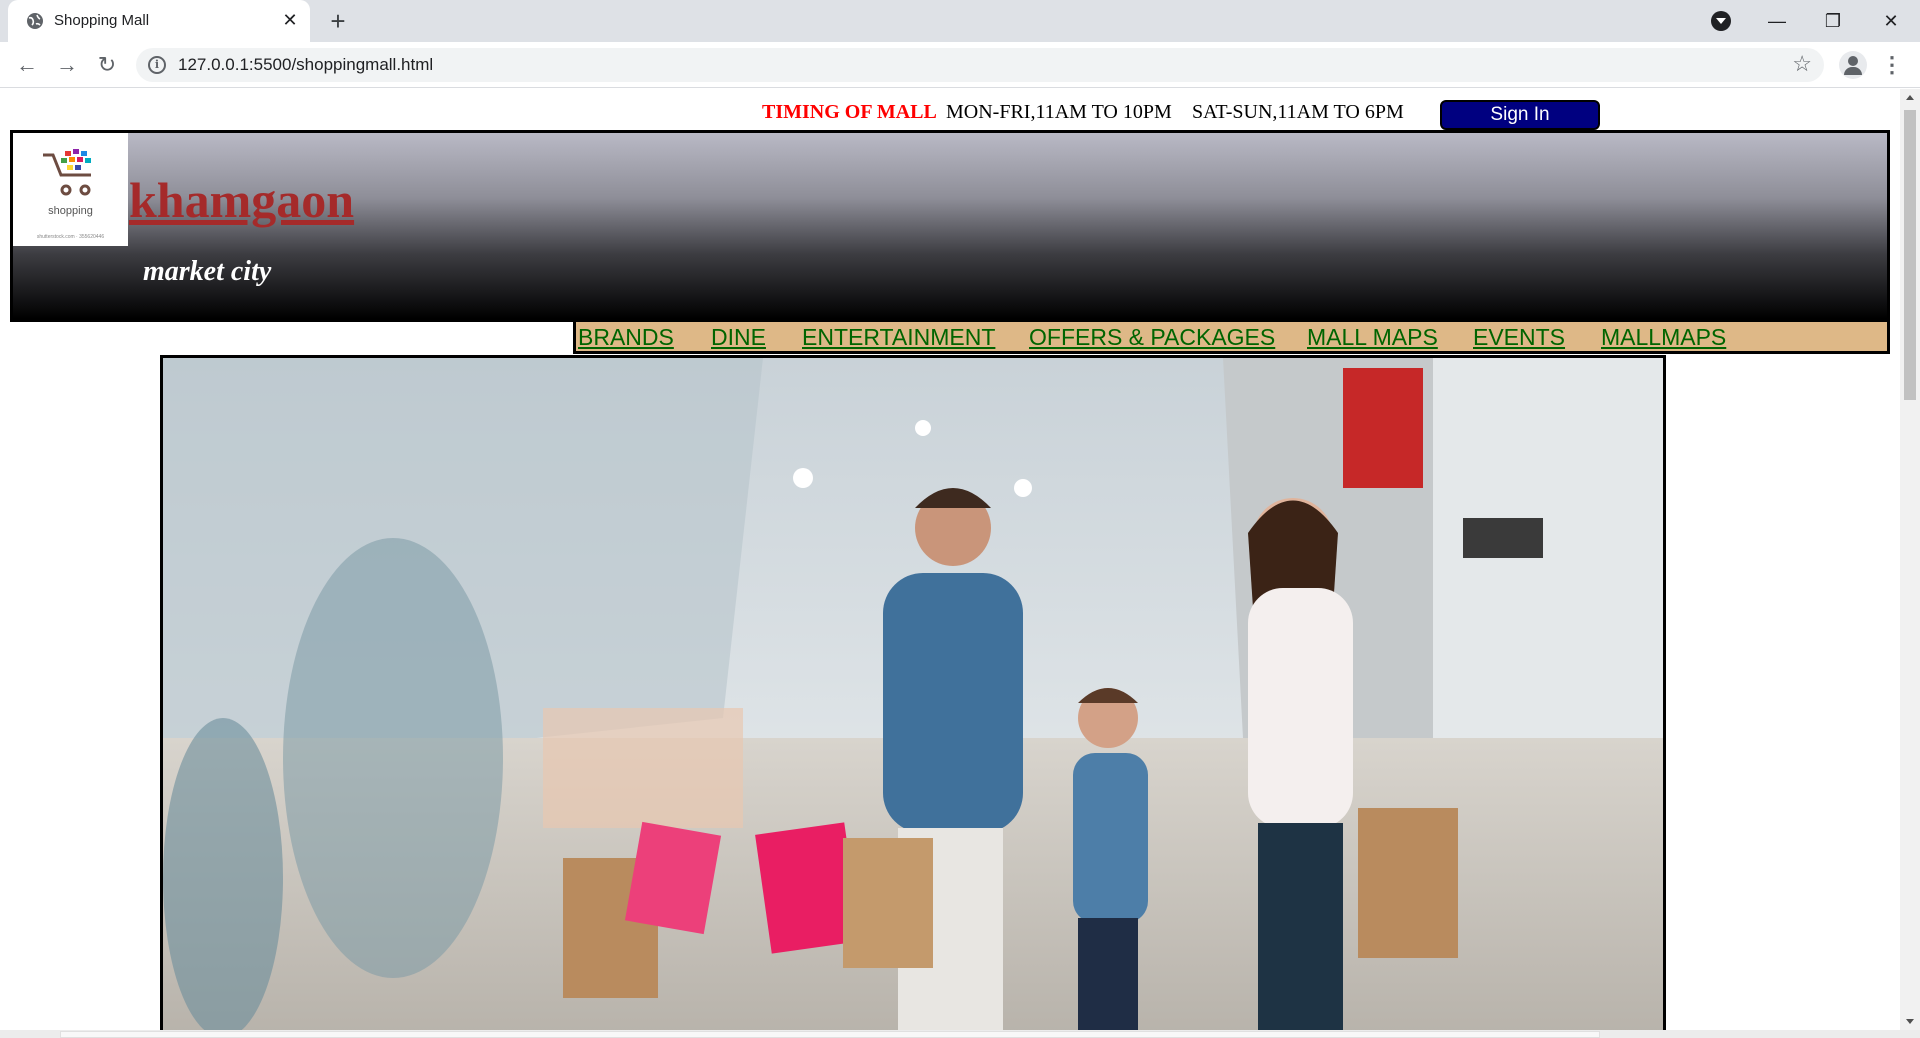 This screenshot has width=1920, height=1038. I want to click on close-tab-icon: ✕, so click(290, 20).